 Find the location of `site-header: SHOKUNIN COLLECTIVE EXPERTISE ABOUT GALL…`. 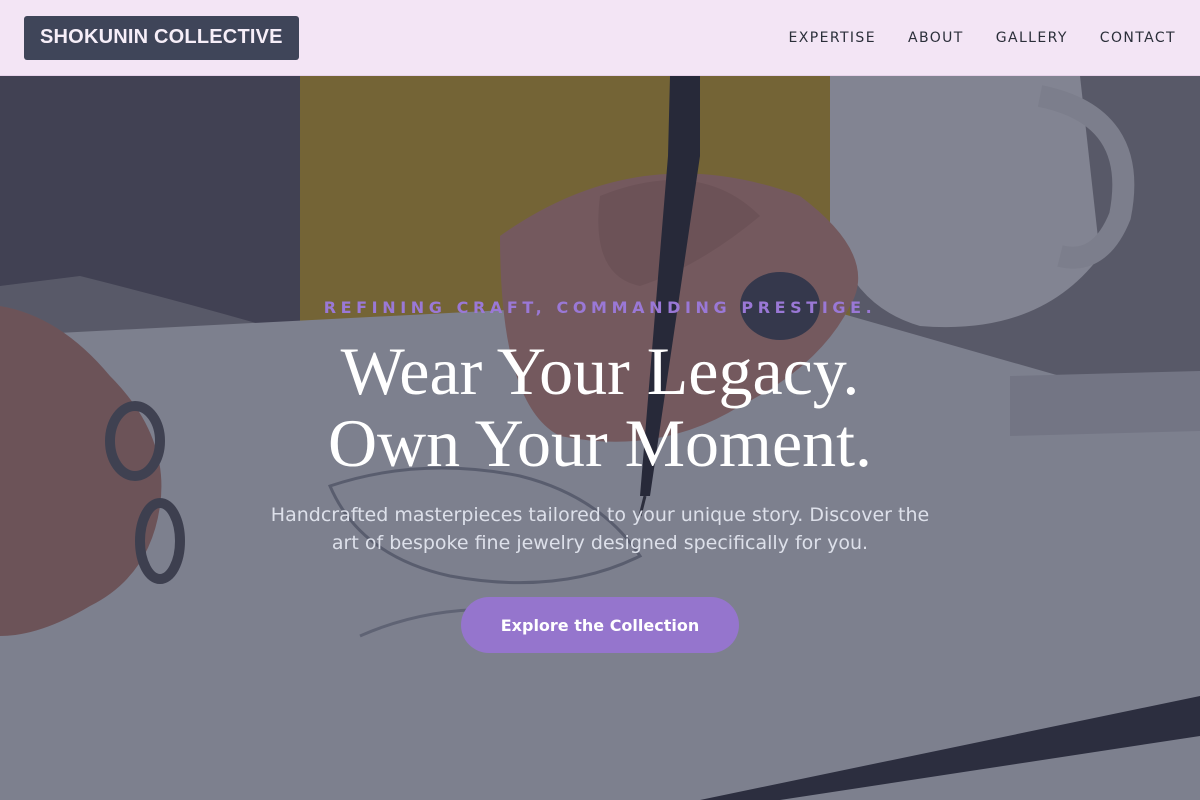

site-header: SHOKUNIN COLLECTIVE EXPERTISE ABOUT GALL… is located at coordinates (600, 38).